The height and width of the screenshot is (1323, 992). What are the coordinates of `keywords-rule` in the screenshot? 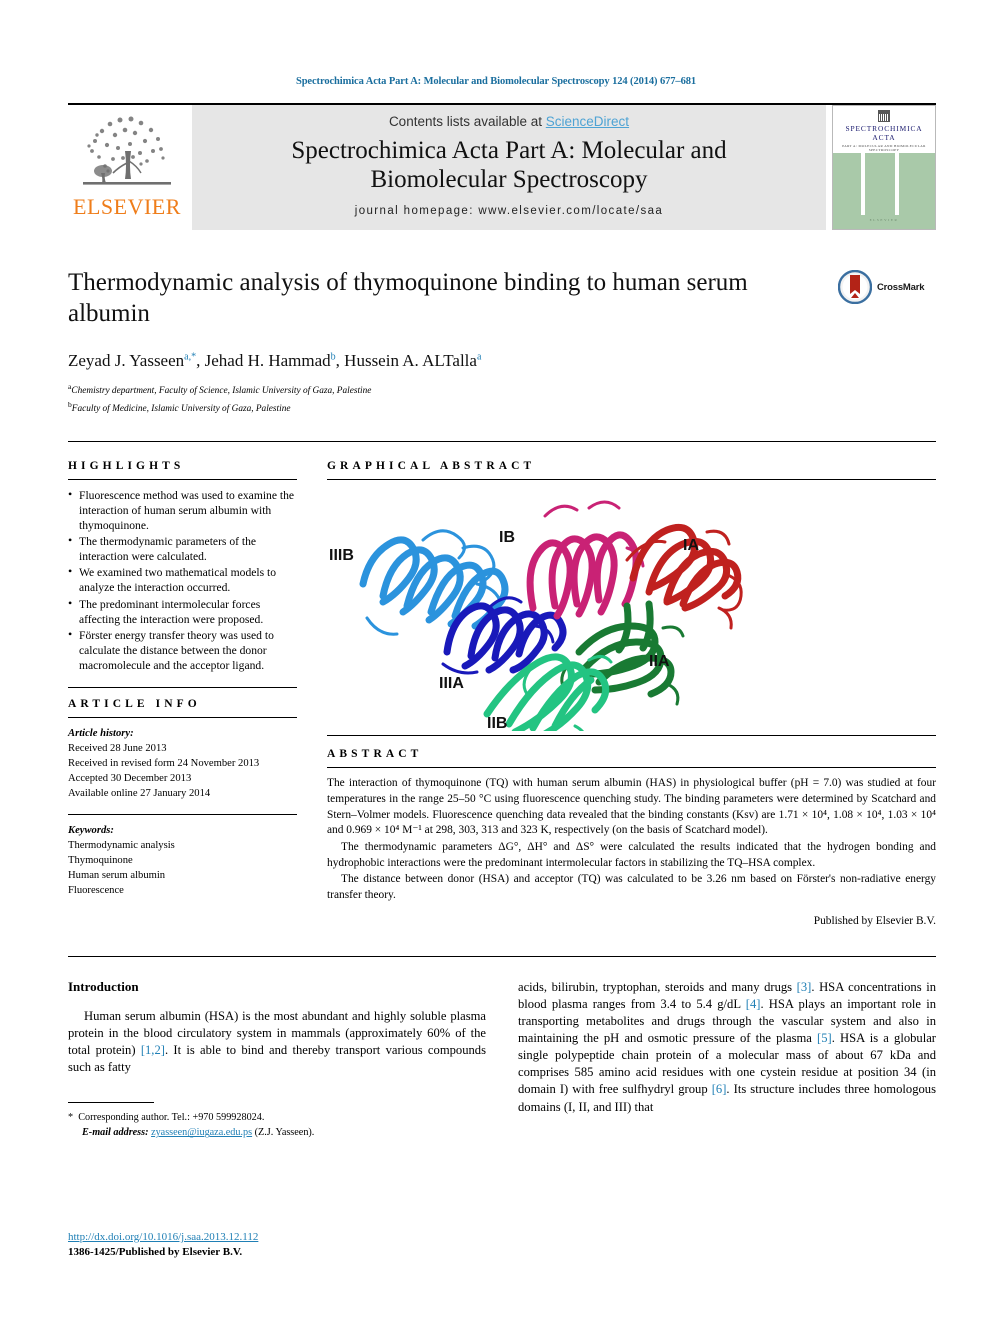 It's located at (182, 814).